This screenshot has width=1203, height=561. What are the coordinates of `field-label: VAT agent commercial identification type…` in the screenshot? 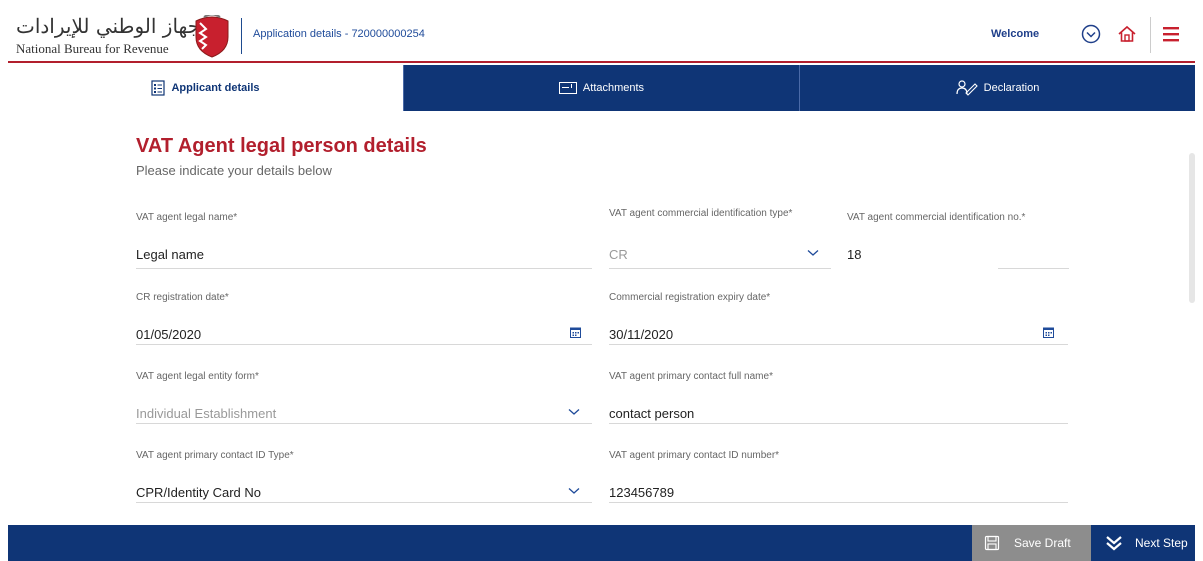 It's located at (701, 213).